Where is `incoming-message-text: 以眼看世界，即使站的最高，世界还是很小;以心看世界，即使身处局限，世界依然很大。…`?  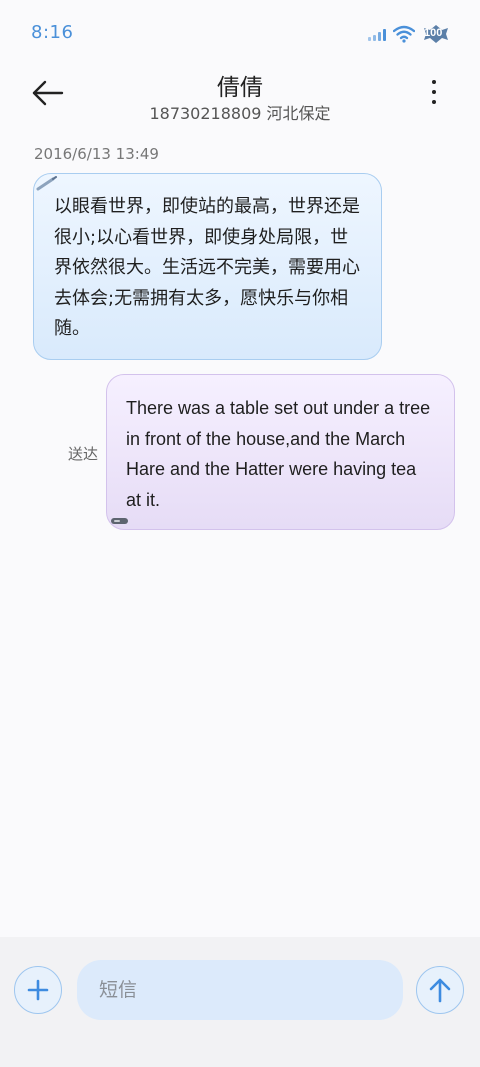
incoming-message-text: 以眼看世界，即使站的最高，世界还是很小;以心看世界，即使身处局限，世界依然很大。… is located at coordinates (207, 267).